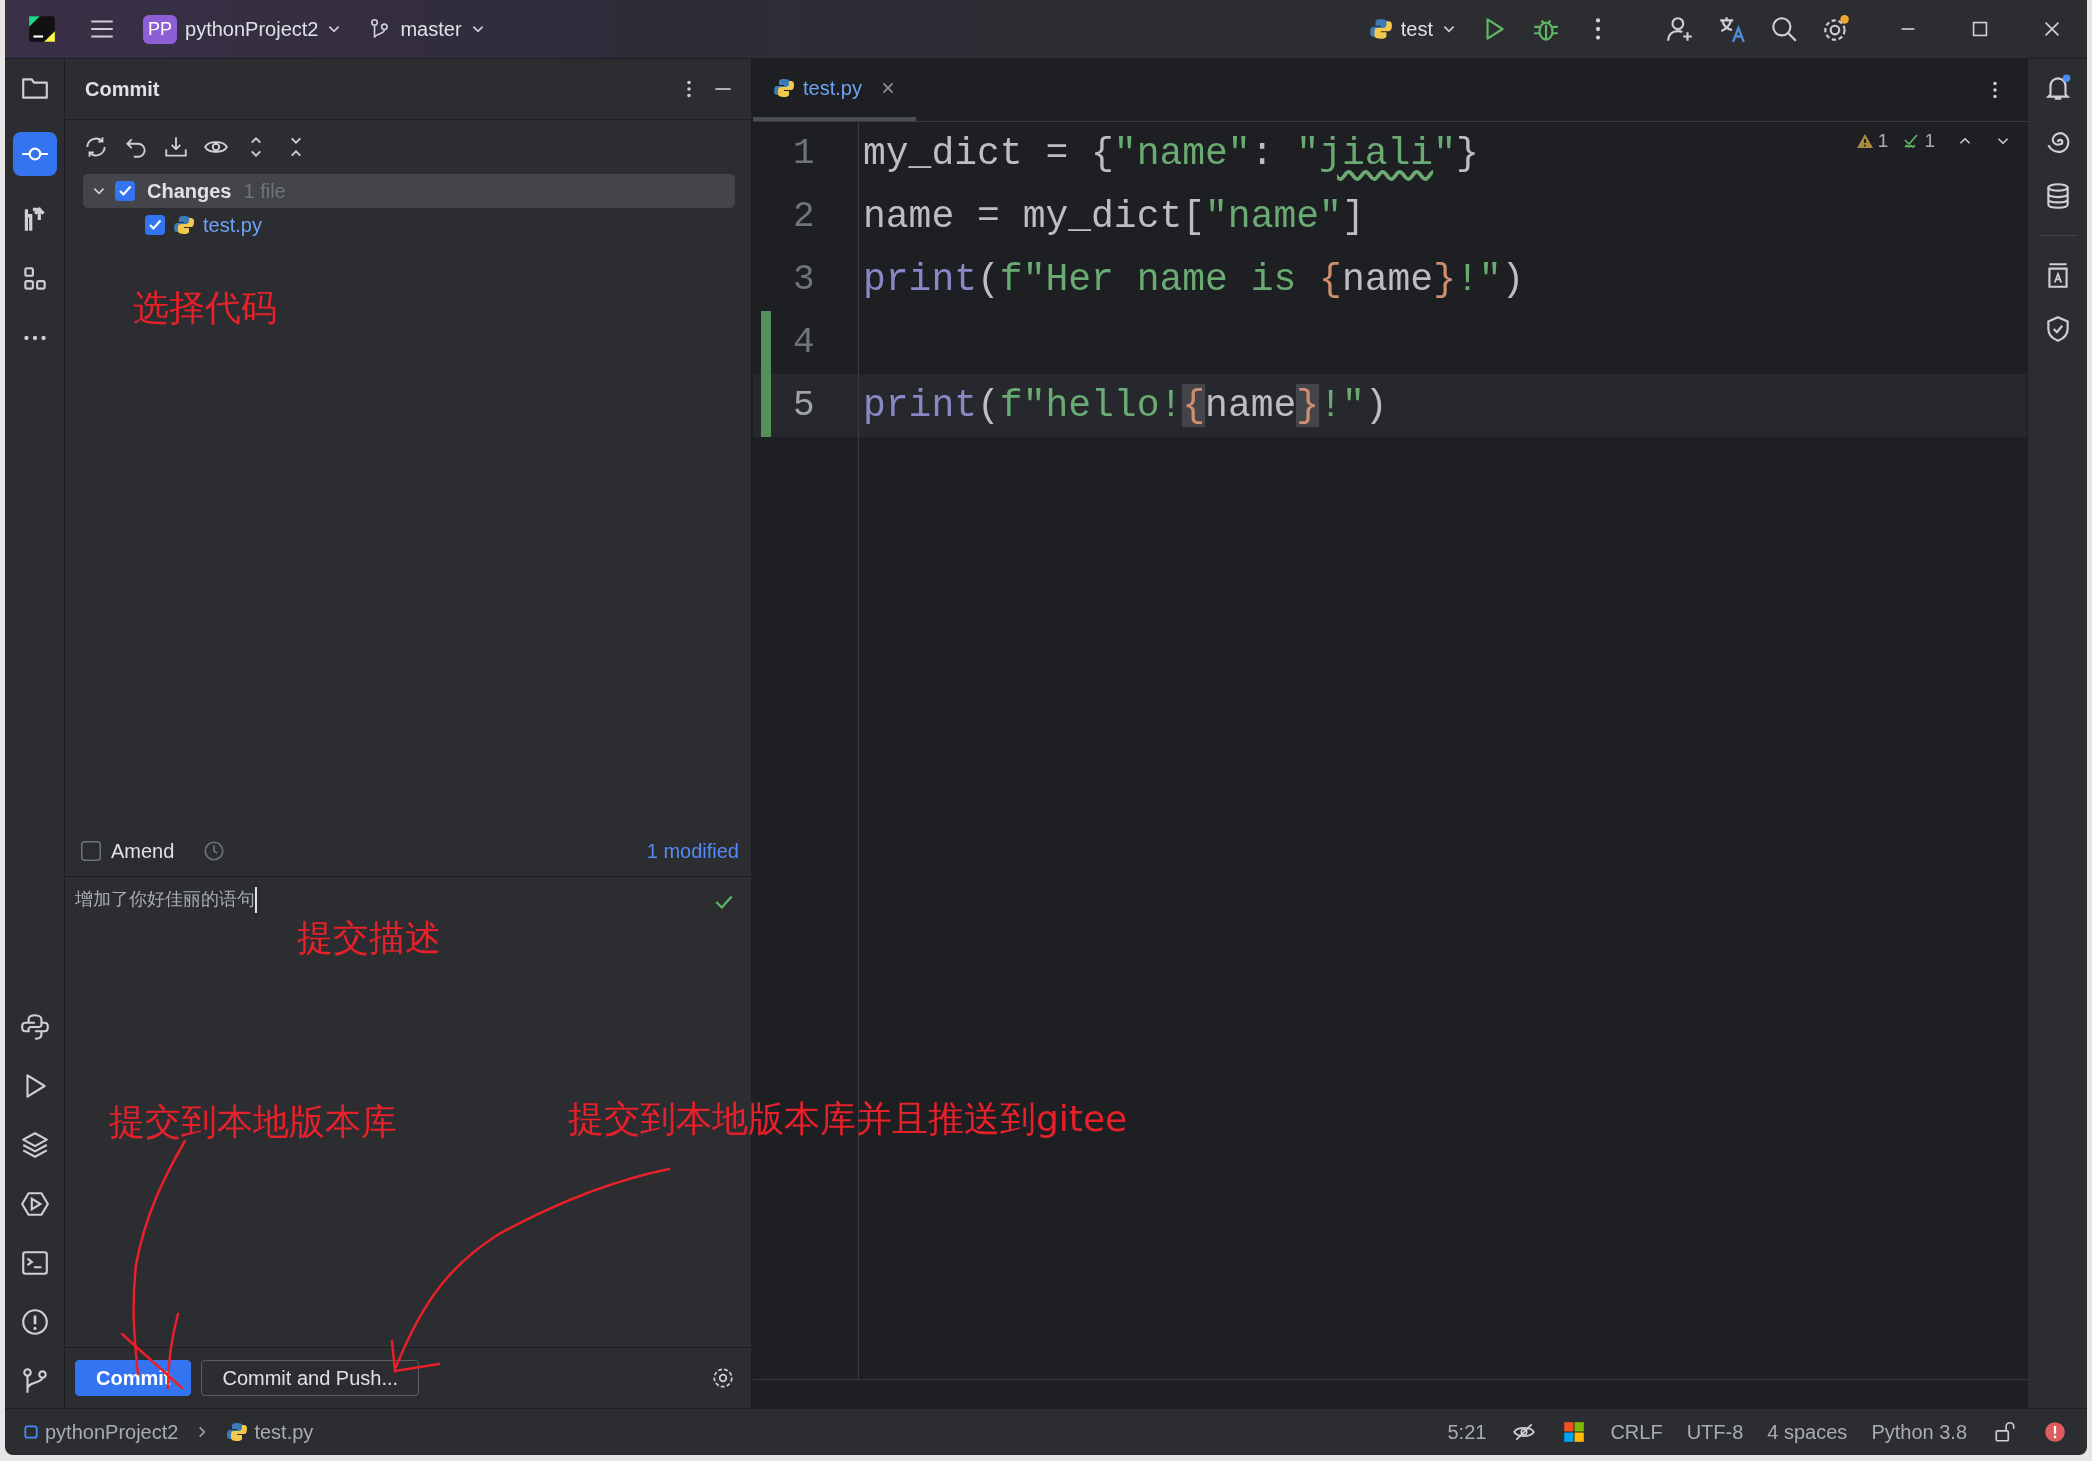 This screenshot has height=1461, width=2092. I want to click on line-number: 2, so click(804, 216).